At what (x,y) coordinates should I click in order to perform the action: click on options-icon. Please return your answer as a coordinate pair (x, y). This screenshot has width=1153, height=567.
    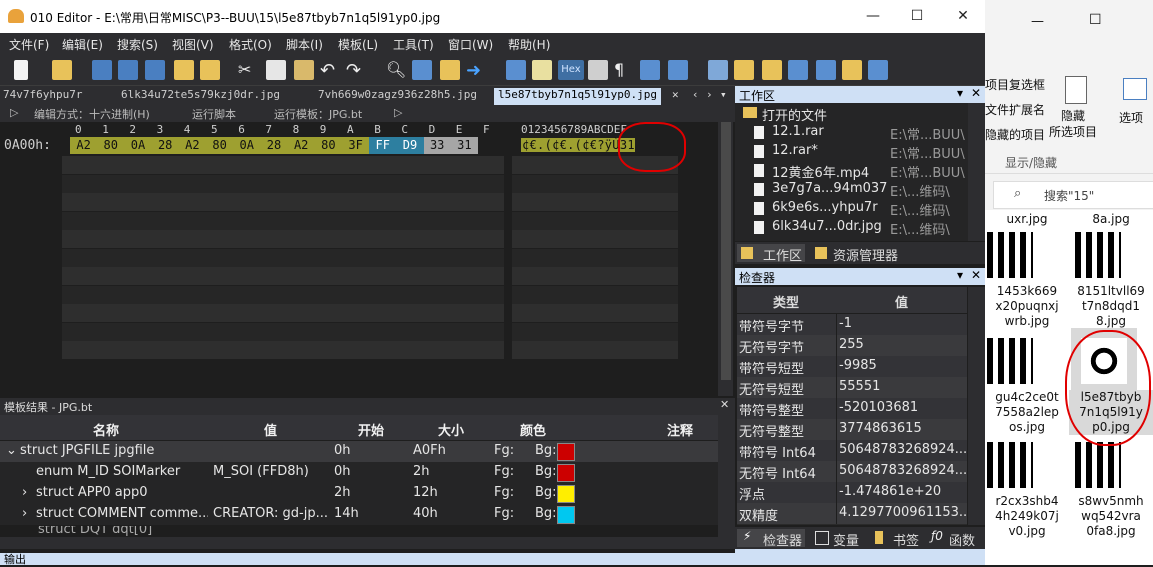
    Looking at the image, I should click on (1135, 89).